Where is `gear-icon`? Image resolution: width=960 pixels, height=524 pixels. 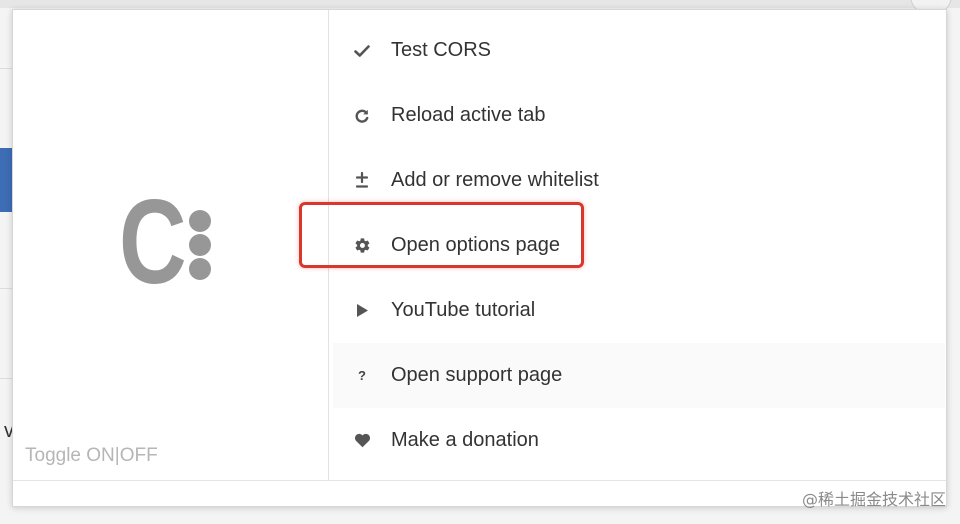 gear-icon is located at coordinates (362, 245).